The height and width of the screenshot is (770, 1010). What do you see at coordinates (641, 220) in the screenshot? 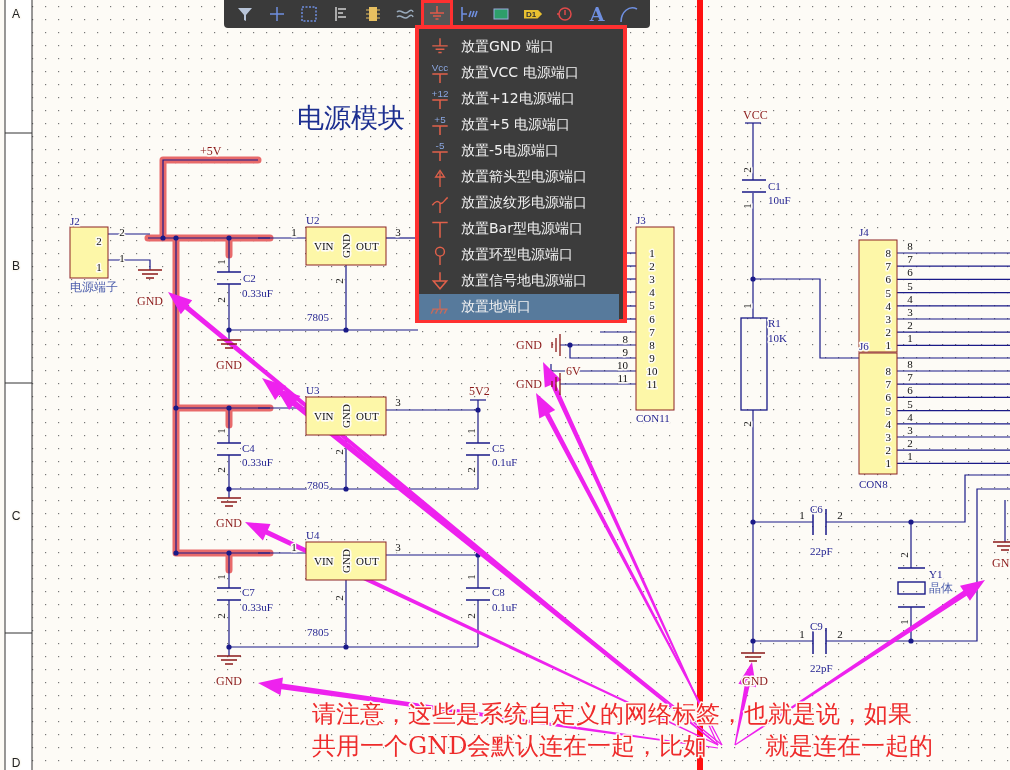
I see `part-designator: J3` at bounding box center [641, 220].